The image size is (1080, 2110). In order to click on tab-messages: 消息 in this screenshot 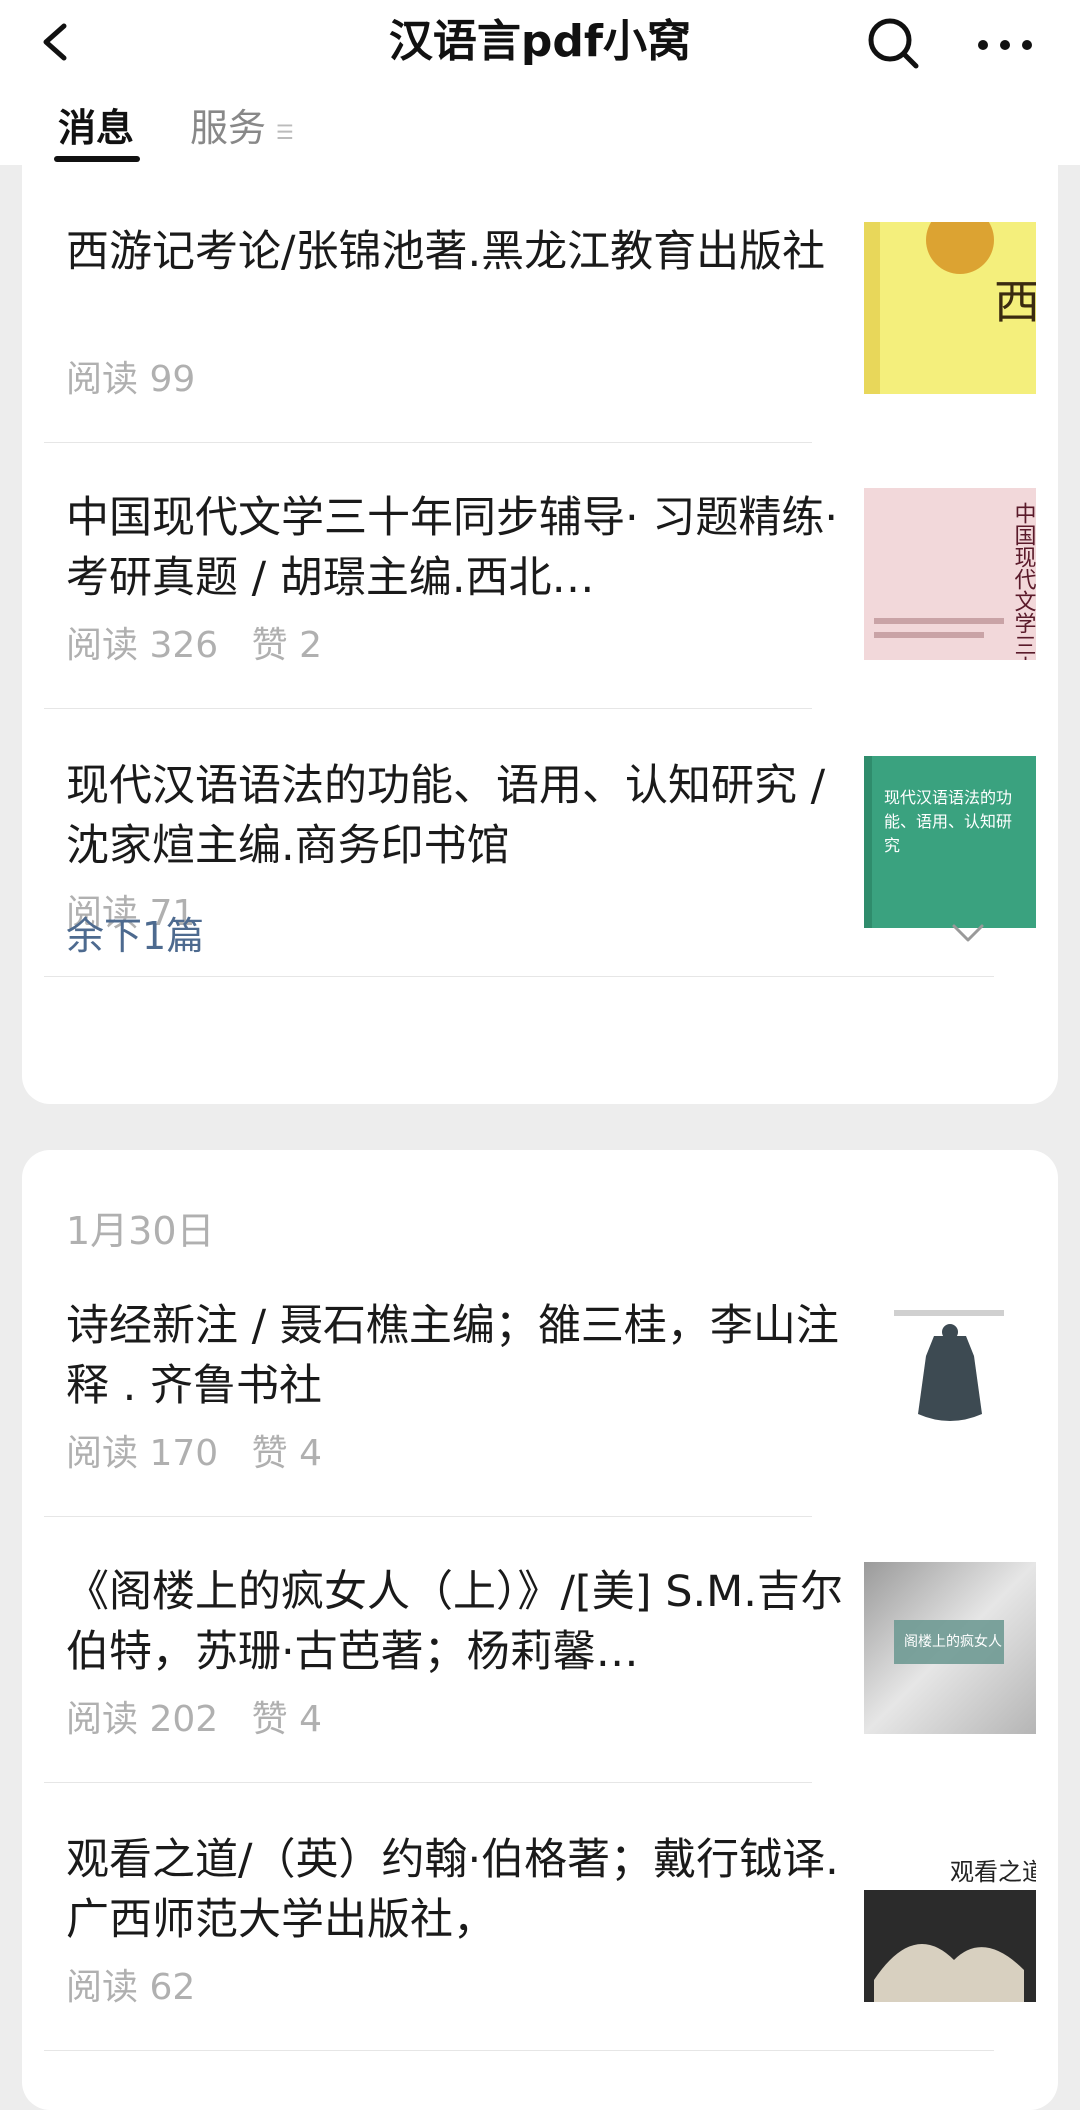, I will do `click(96, 128)`.